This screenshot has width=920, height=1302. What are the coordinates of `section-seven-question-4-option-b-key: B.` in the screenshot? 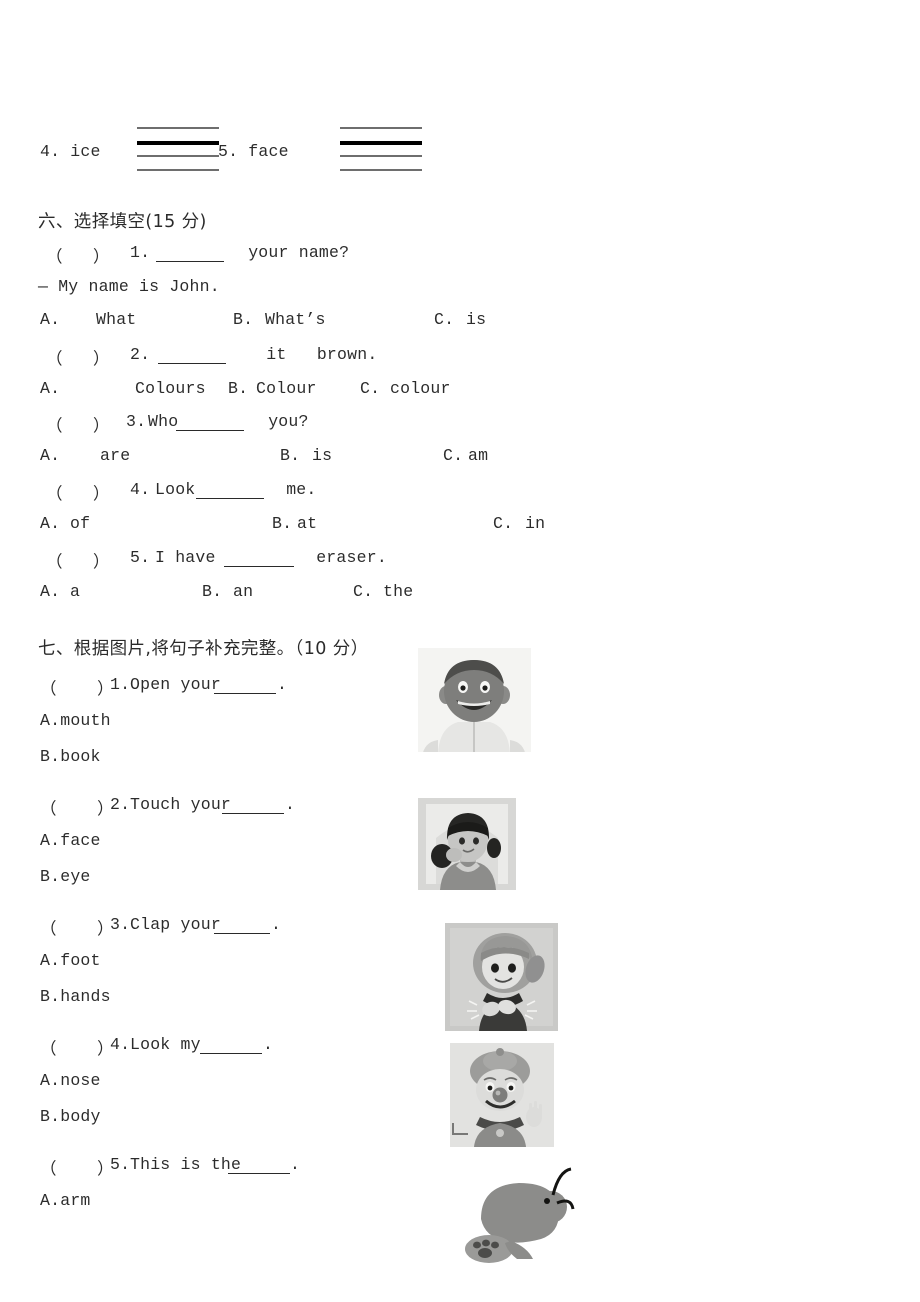 It's located at (50, 1116).